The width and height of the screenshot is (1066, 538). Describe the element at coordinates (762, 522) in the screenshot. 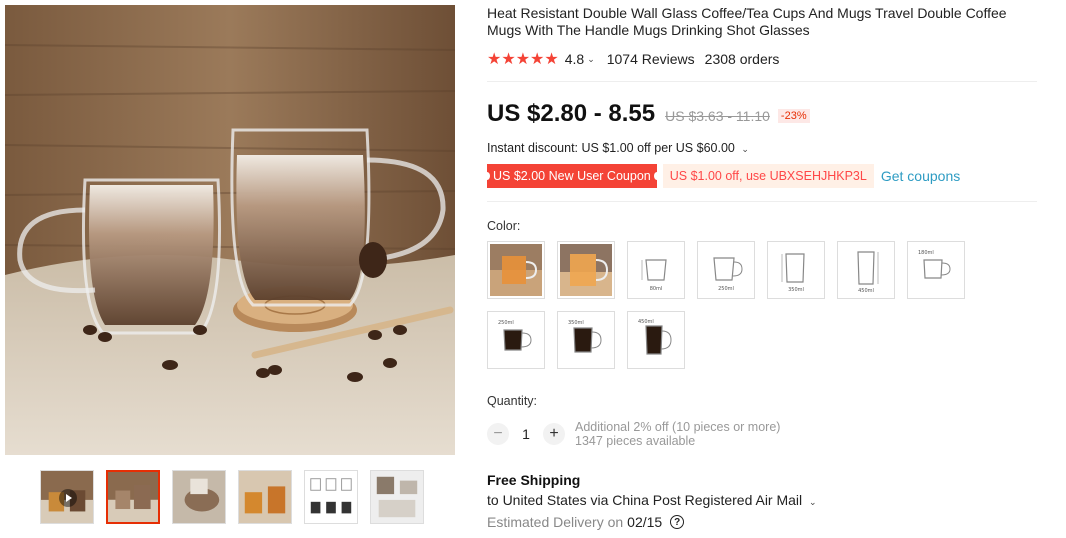

I see `estimated-delivery: Estimated Delivery on 02/15 ?` at that location.